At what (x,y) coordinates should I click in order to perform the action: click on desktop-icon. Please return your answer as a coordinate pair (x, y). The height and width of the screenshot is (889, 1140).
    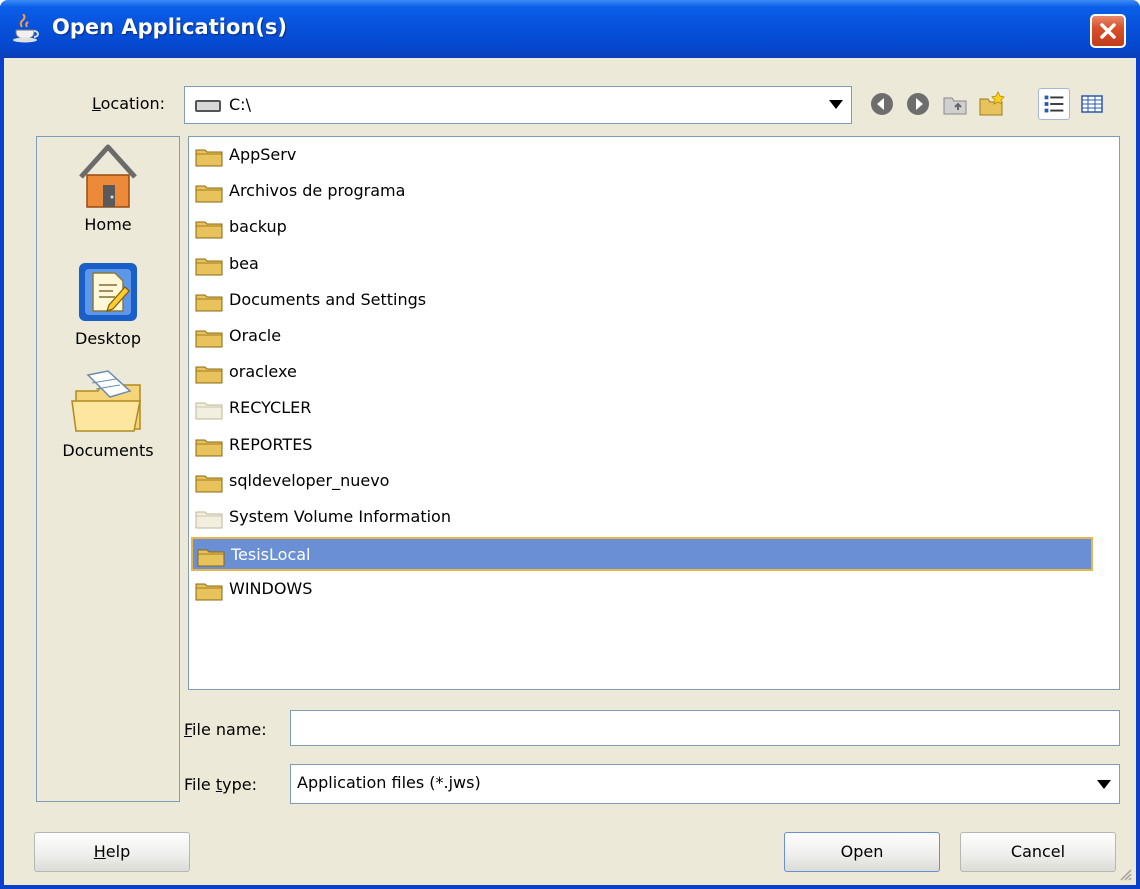
    Looking at the image, I should click on (108, 292).